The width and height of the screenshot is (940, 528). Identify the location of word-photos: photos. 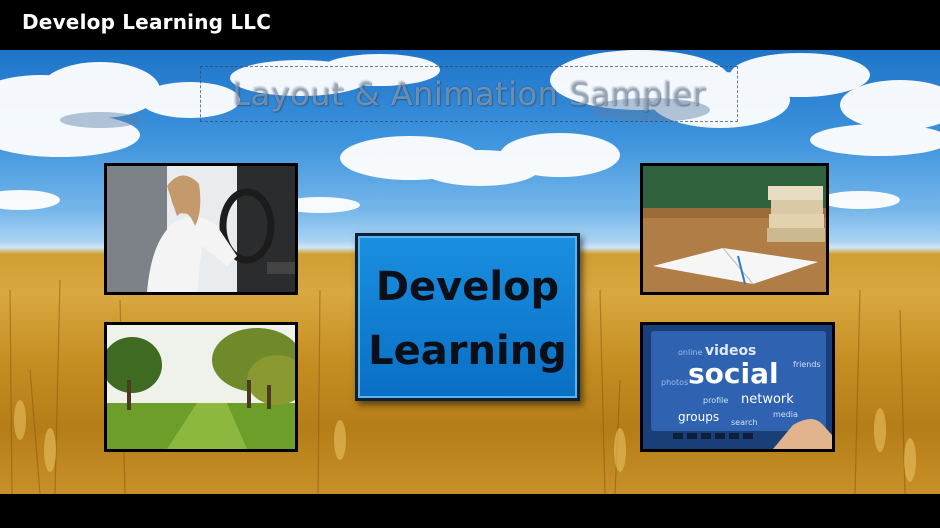
(674, 382).